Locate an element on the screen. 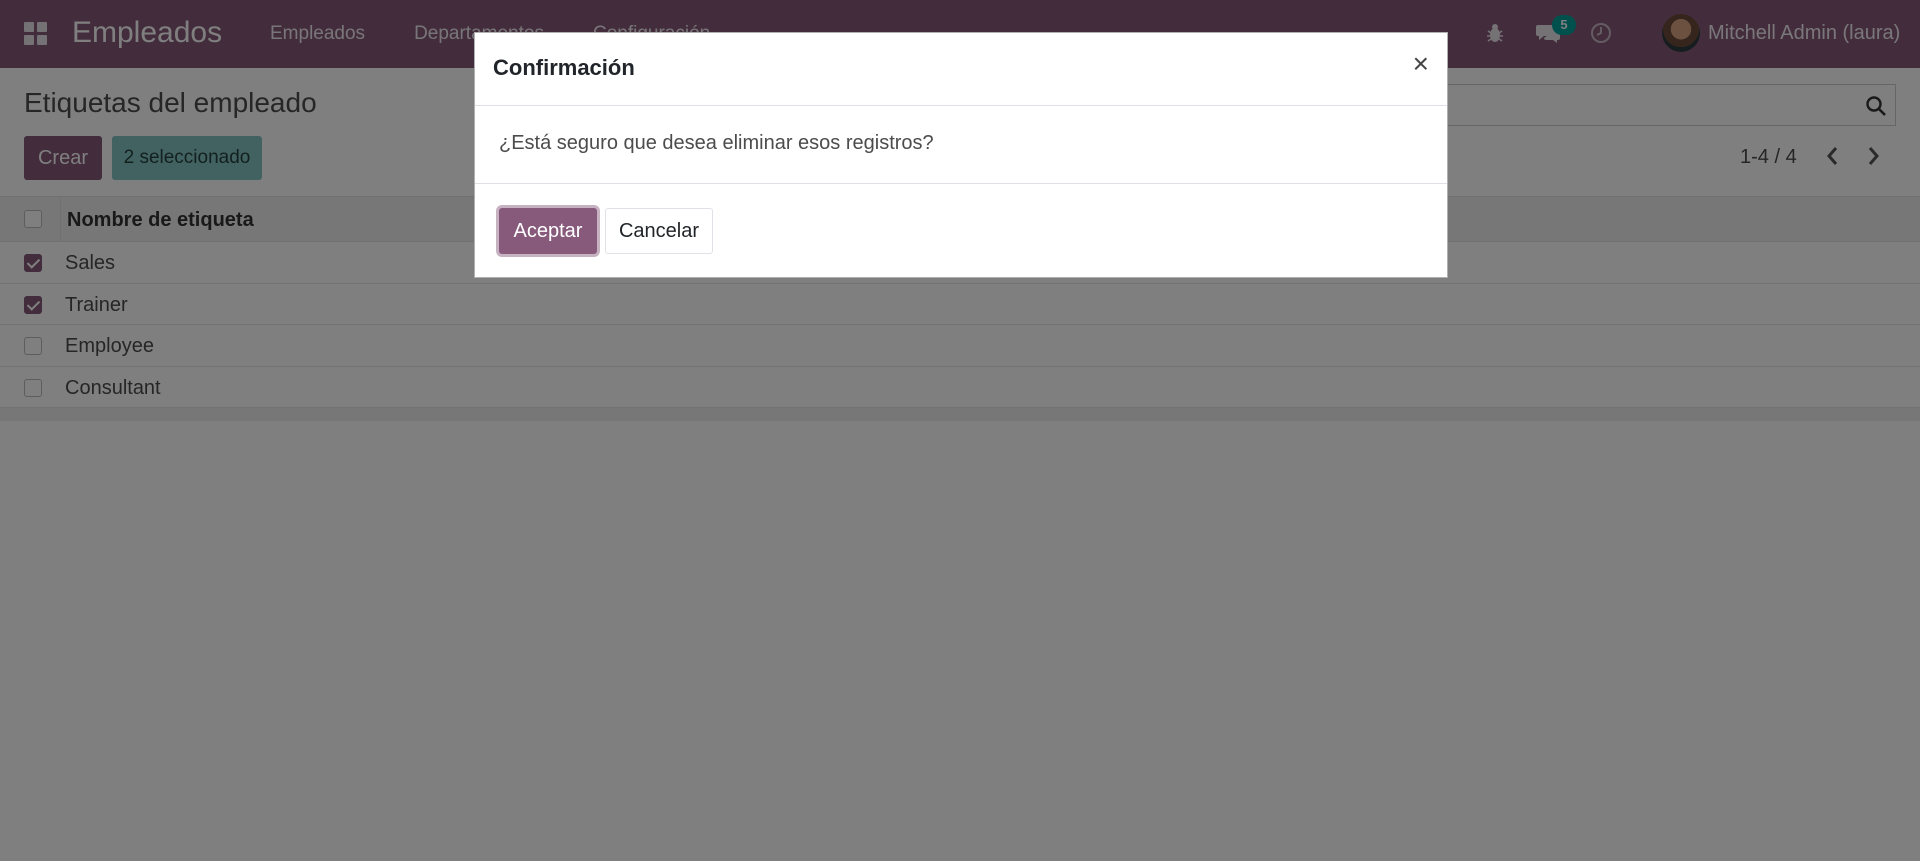  dialog-footer: Aceptar Cancelar is located at coordinates (961, 230).